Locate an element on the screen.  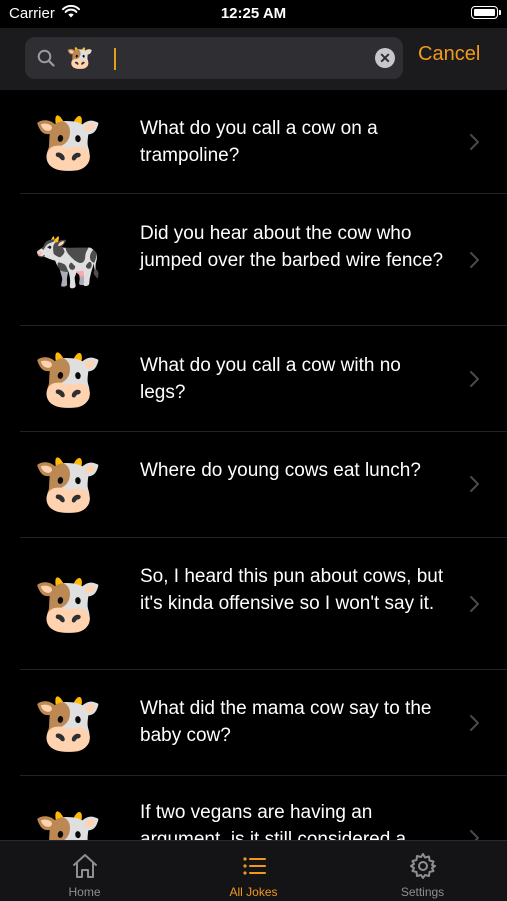
search-query: 🐮 is located at coordinates (79, 58).